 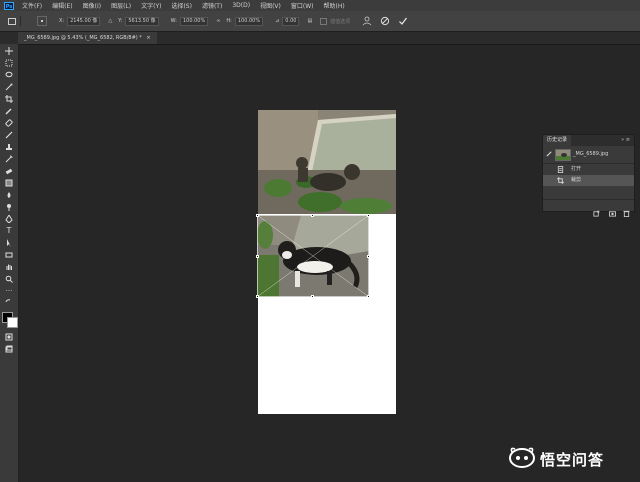 I want to click on brush-tool-icon, so click(x=9, y=134).